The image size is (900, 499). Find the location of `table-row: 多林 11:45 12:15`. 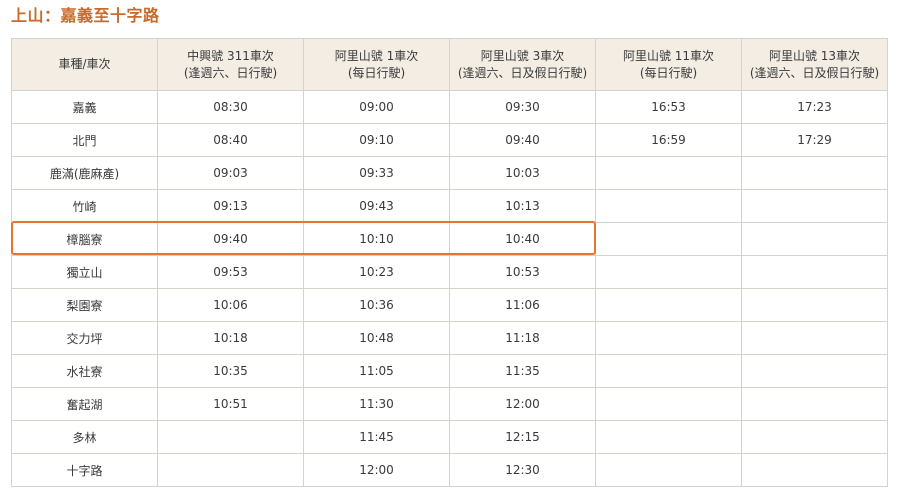

table-row: 多林 11:45 12:15 is located at coordinates (449, 437).